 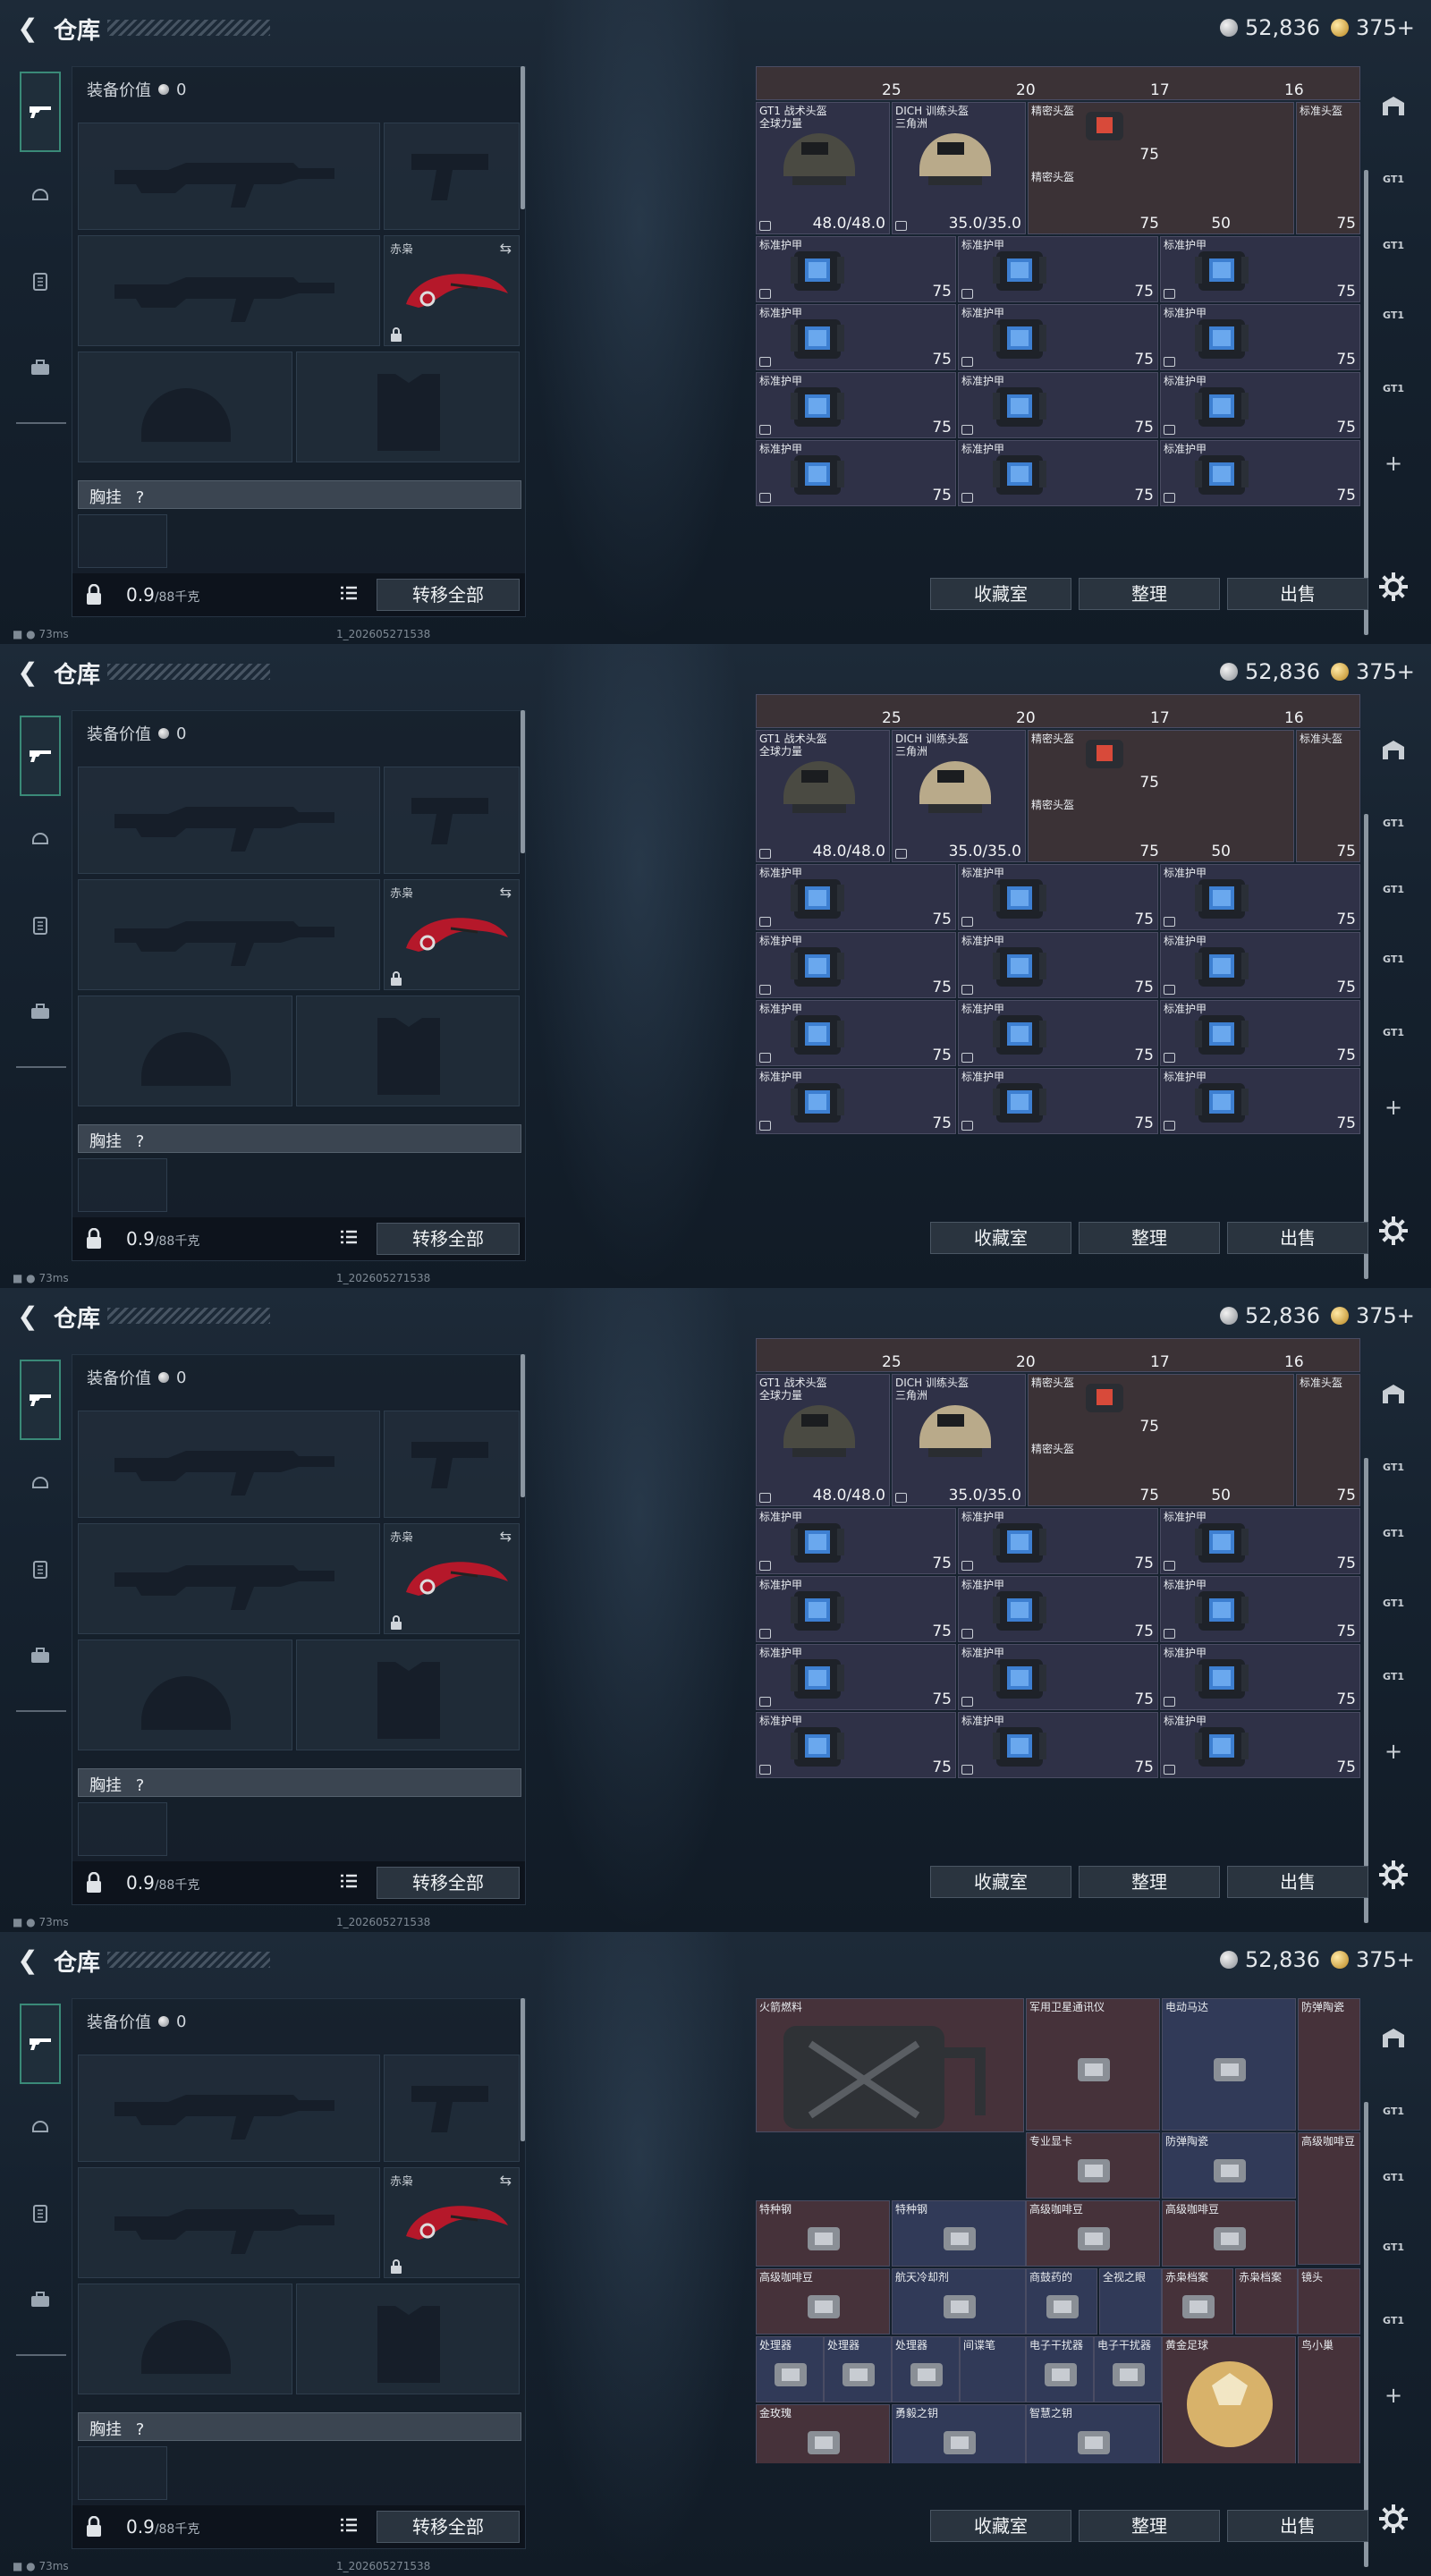 I want to click on inventory-item-cell: 镜头, so click(x=1329, y=2301).